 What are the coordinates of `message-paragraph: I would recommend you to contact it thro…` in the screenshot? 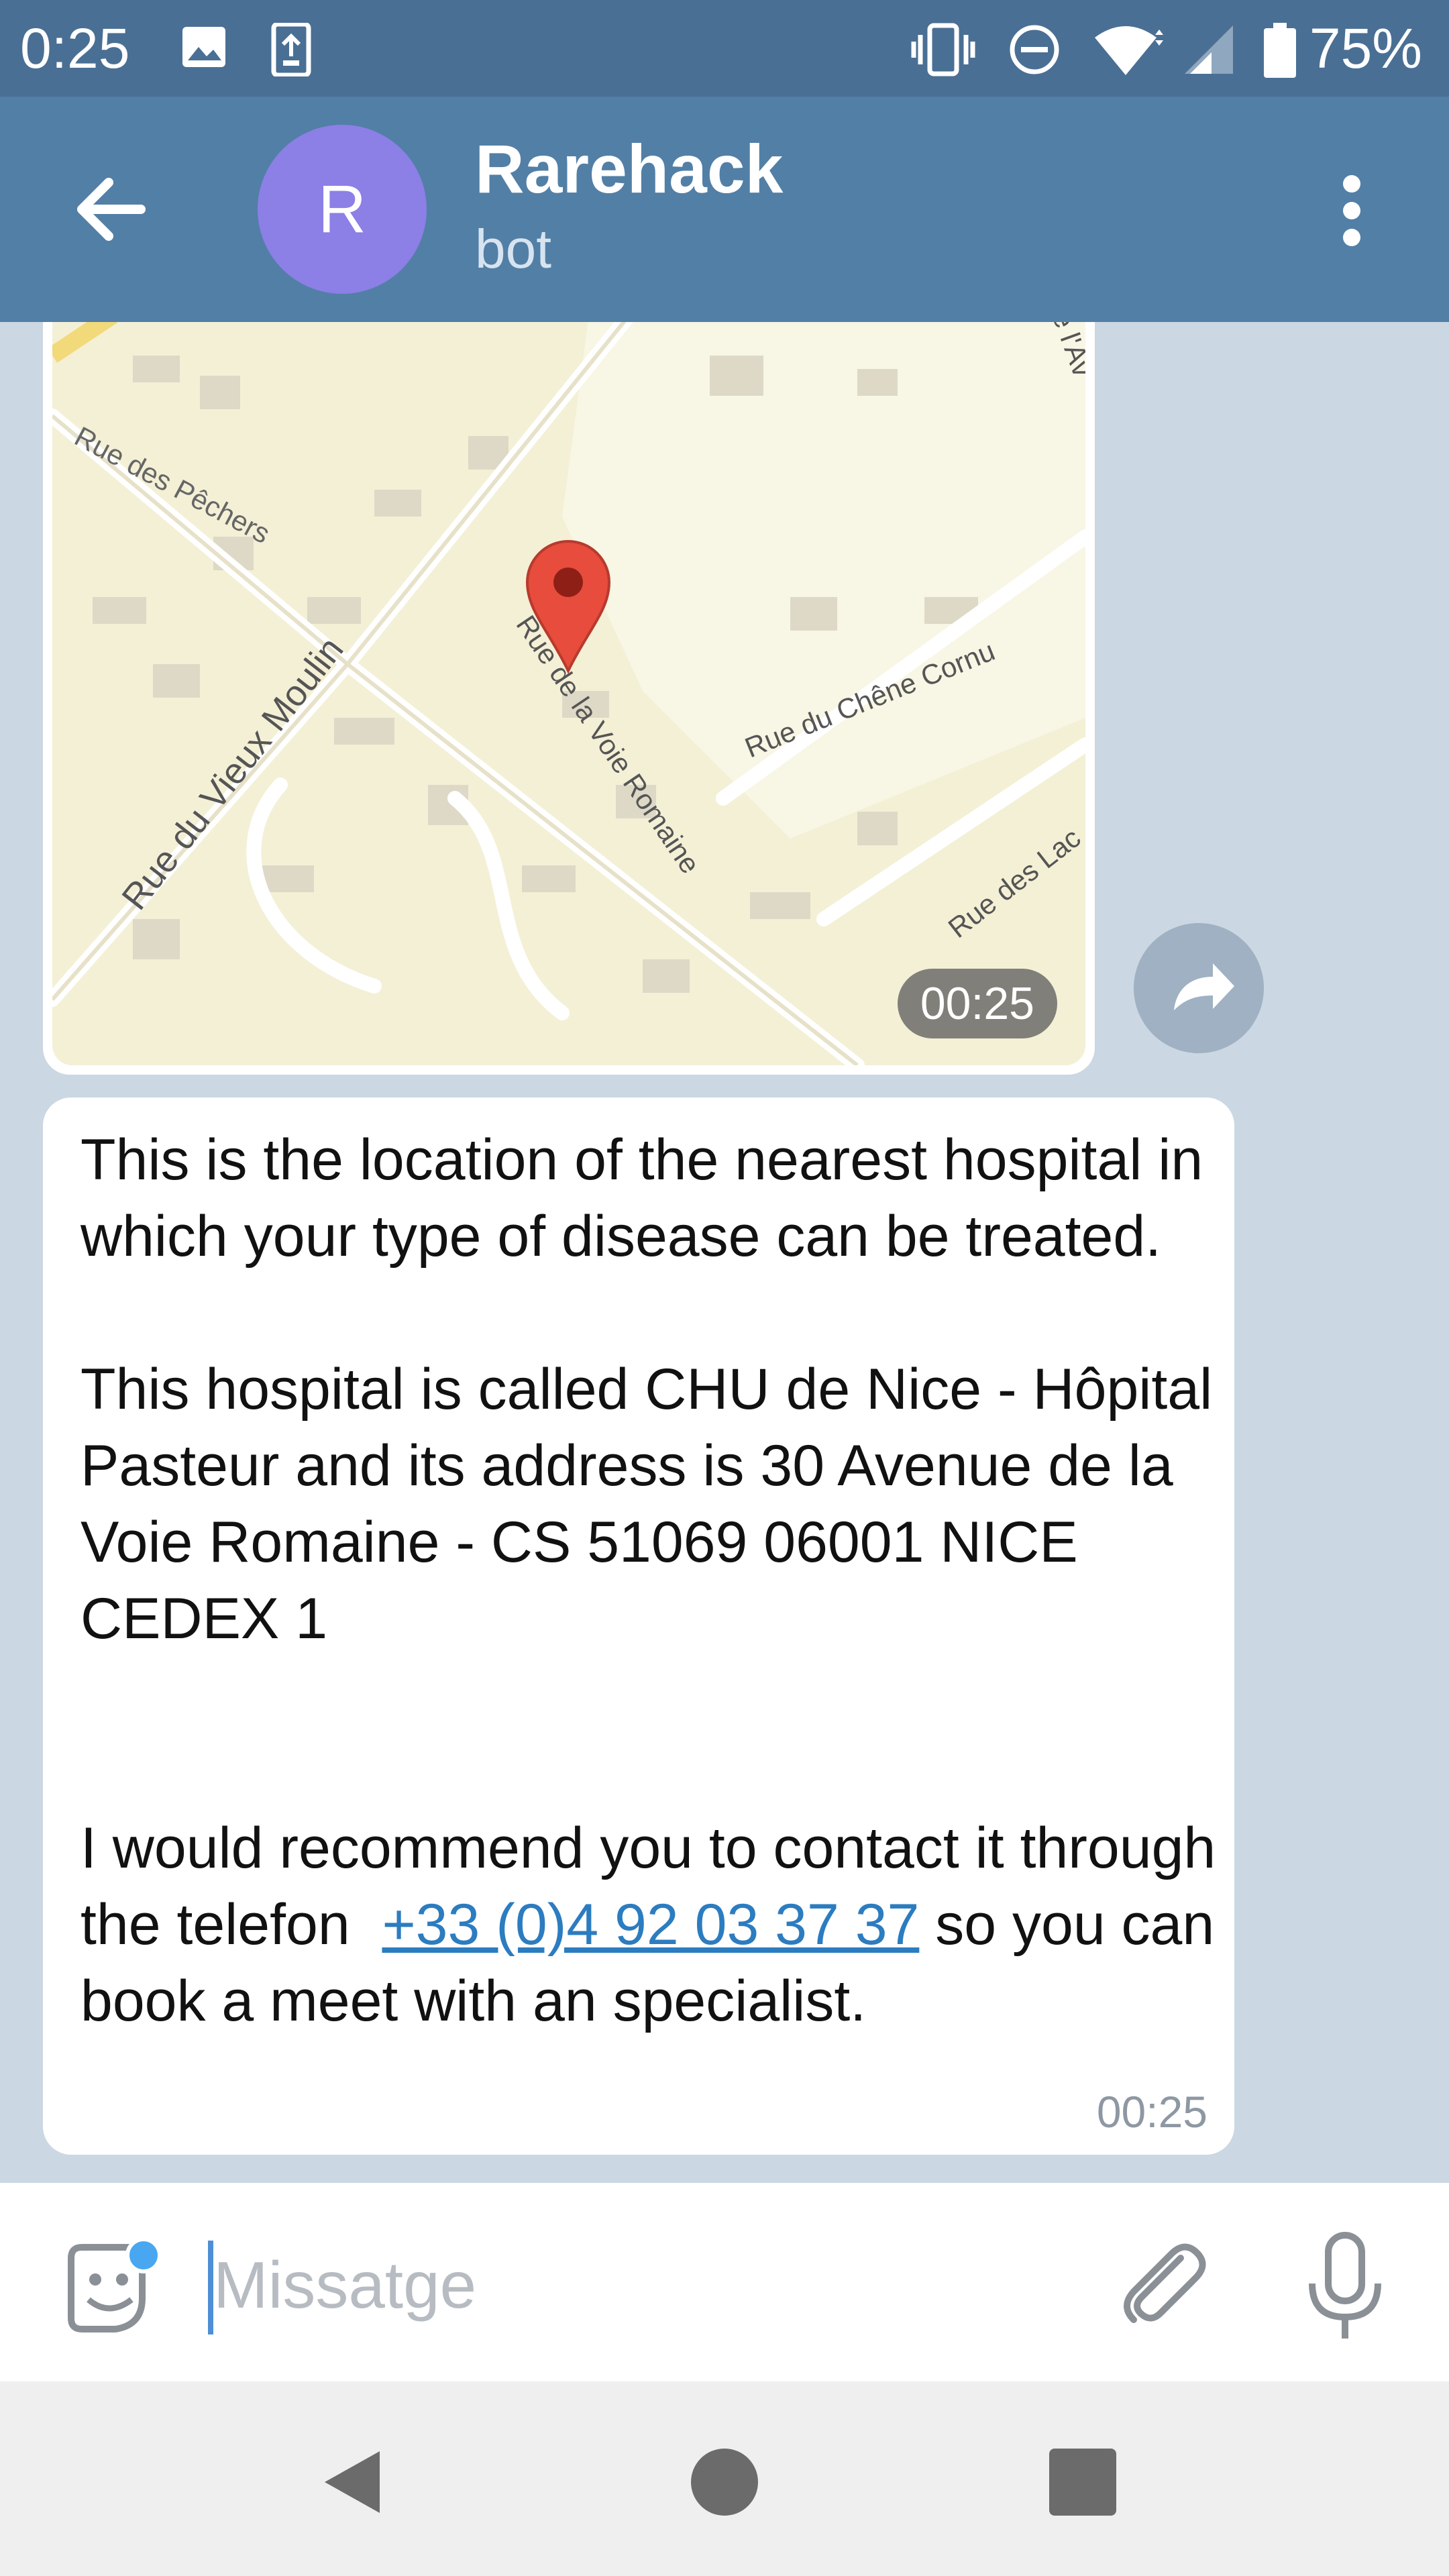 It's located at (650, 1924).